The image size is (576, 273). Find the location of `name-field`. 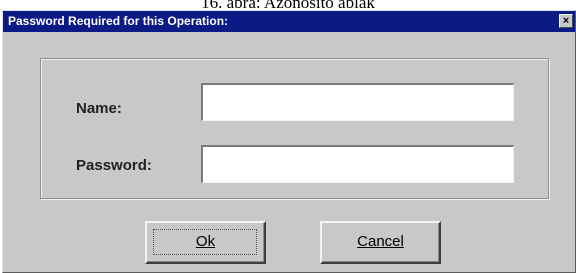

name-field is located at coordinates (357, 102).